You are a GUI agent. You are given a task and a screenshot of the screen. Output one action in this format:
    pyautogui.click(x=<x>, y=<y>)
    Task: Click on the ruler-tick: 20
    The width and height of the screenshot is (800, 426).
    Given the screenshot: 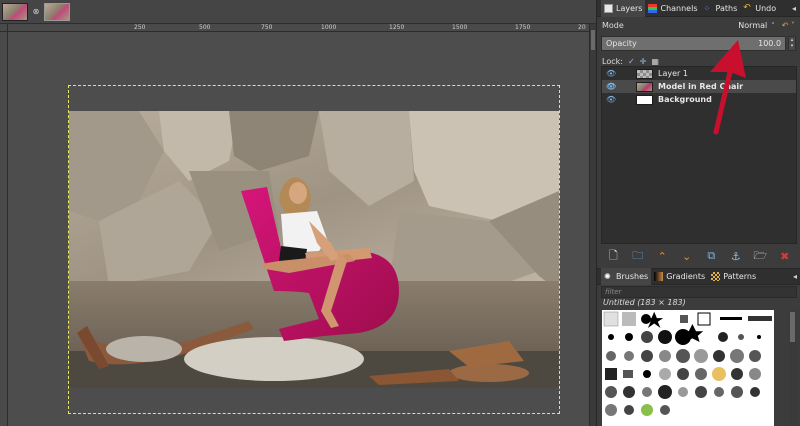 What is the action you would take?
    pyautogui.click(x=582, y=27)
    